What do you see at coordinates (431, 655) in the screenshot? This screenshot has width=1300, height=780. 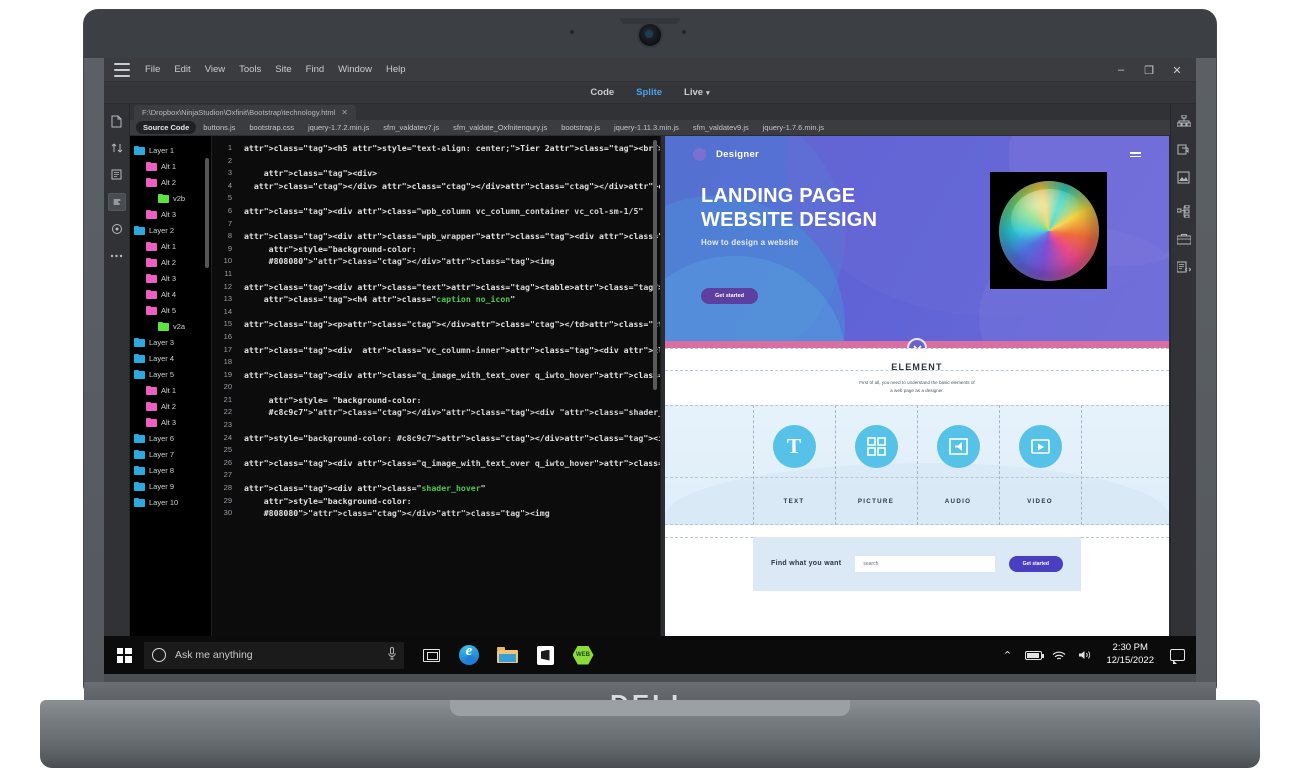 I see `task-view-icon` at bounding box center [431, 655].